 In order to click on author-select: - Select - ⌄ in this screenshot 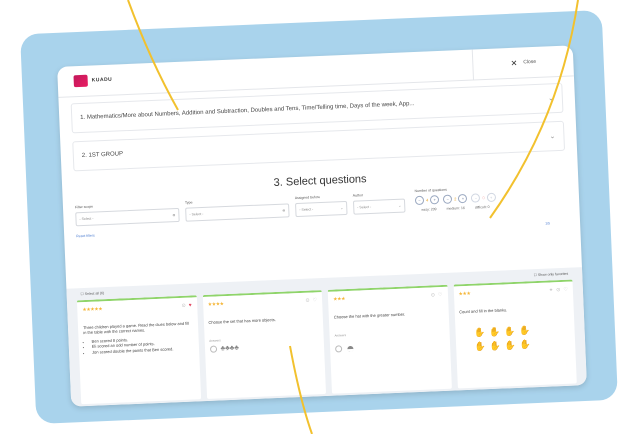, I will do `click(379, 206)`.